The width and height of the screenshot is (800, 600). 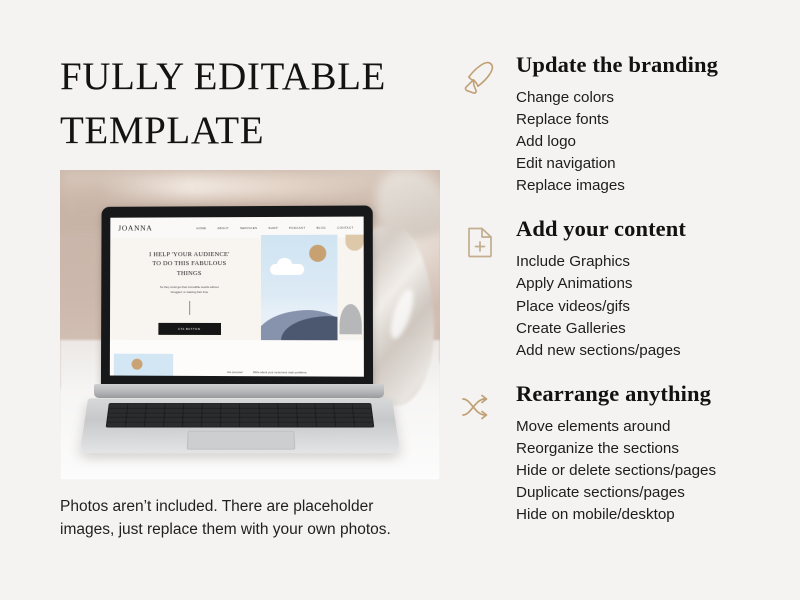 What do you see at coordinates (354, 242) in the screenshot?
I see `mockup-hero-accent-tab` at bounding box center [354, 242].